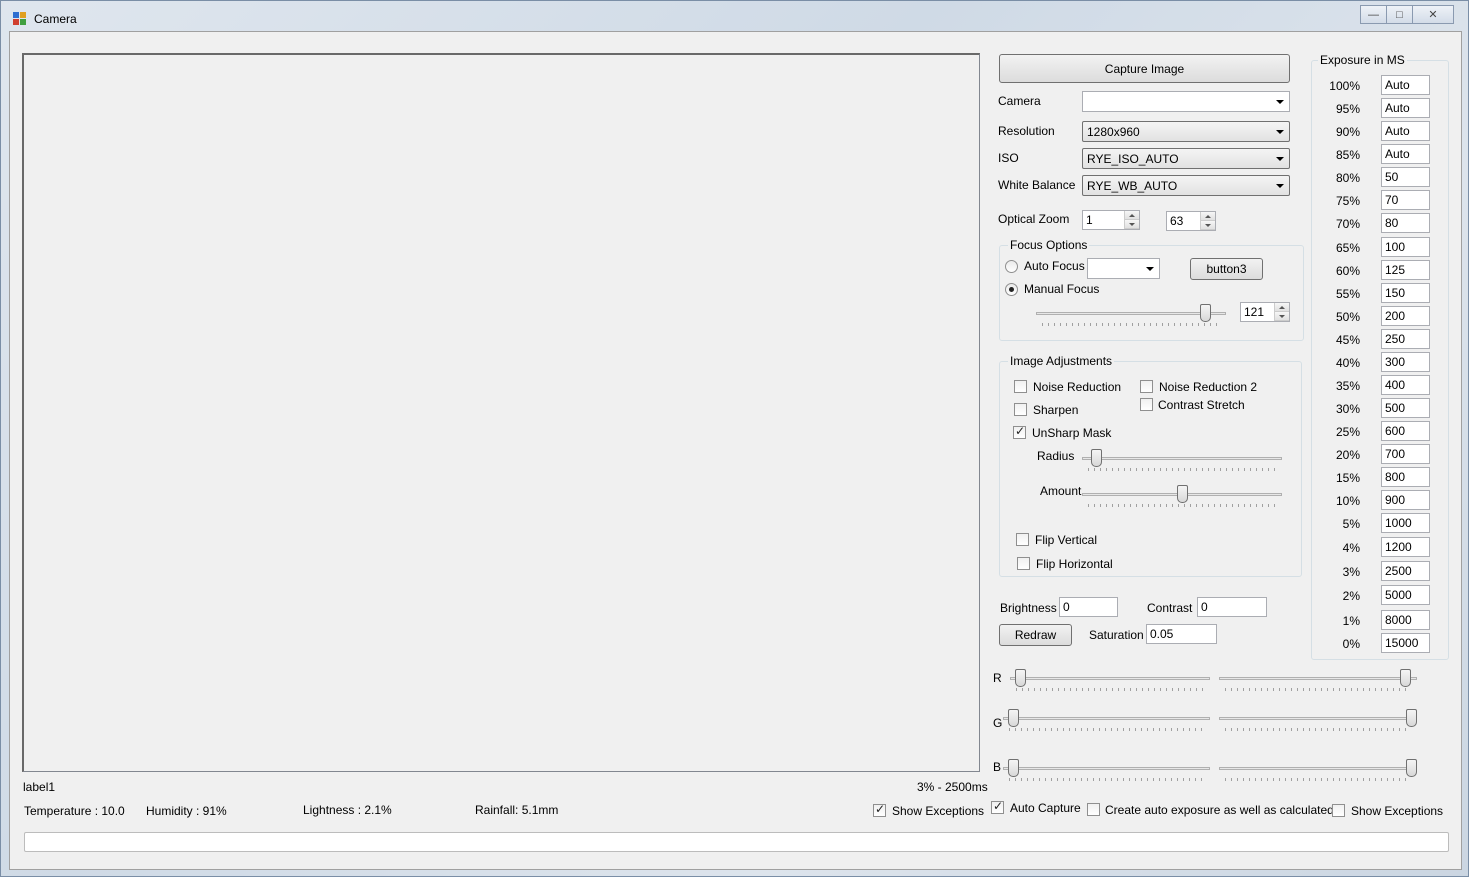 The height and width of the screenshot is (877, 1469). What do you see at coordinates (1254, 312) in the screenshot?
I see `focus-value: 121` at bounding box center [1254, 312].